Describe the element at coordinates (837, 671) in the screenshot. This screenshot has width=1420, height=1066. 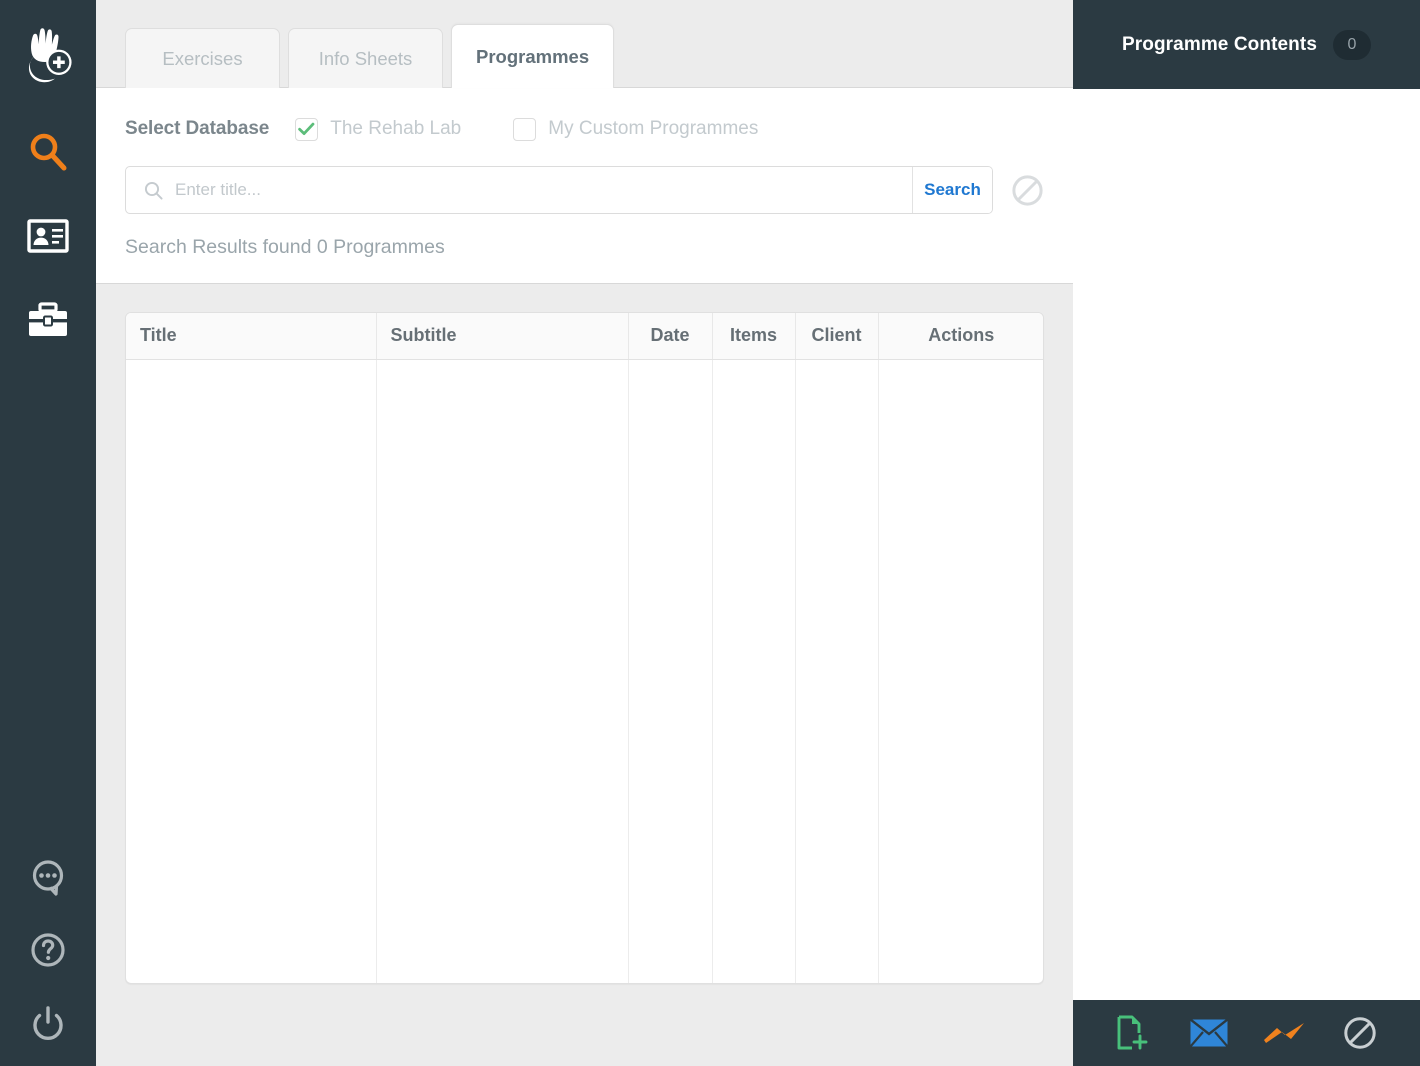
I see `cell-client` at that location.